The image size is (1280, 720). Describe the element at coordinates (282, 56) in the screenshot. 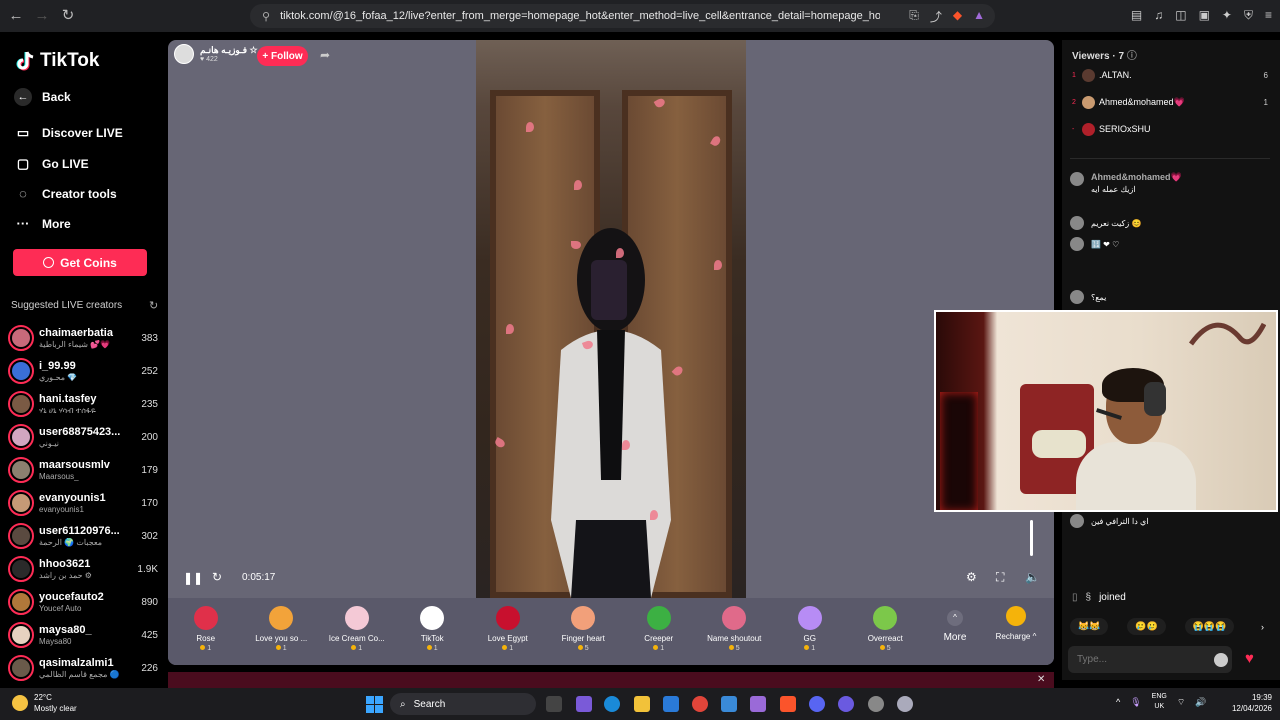

I see `follow-button: + Follow` at that location.